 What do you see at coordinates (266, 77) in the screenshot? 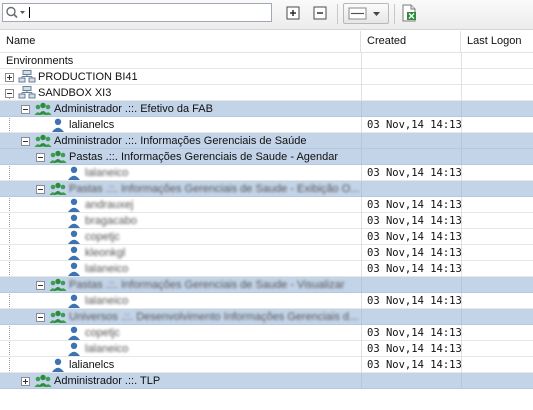
I see `tree-row-environment: PRODUCTION BI41` at bounding box center [266, 77].